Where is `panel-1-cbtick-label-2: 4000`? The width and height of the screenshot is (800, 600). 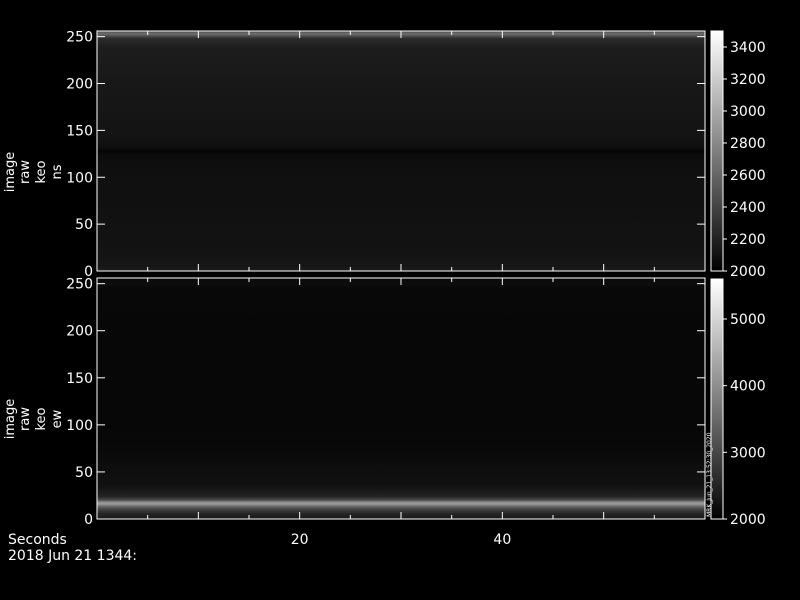
panel-1-cbtick-label-2: 4000 is located at coordinates (748, 387).